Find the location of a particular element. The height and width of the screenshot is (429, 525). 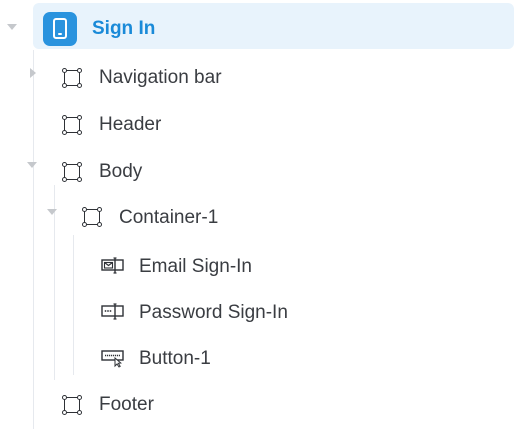

tree-item-label: Navigation bar is located at coordinates (160, 77).